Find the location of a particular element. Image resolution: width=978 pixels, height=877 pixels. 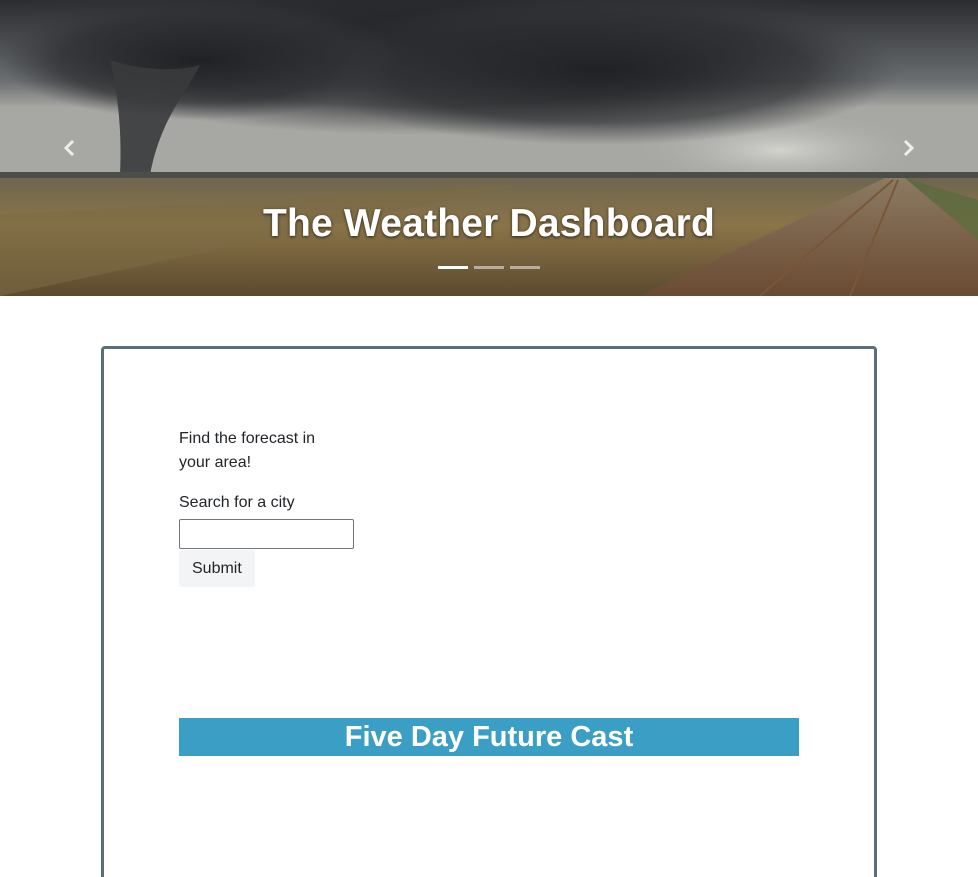

city-search-input is located at coordinates (266, 534).